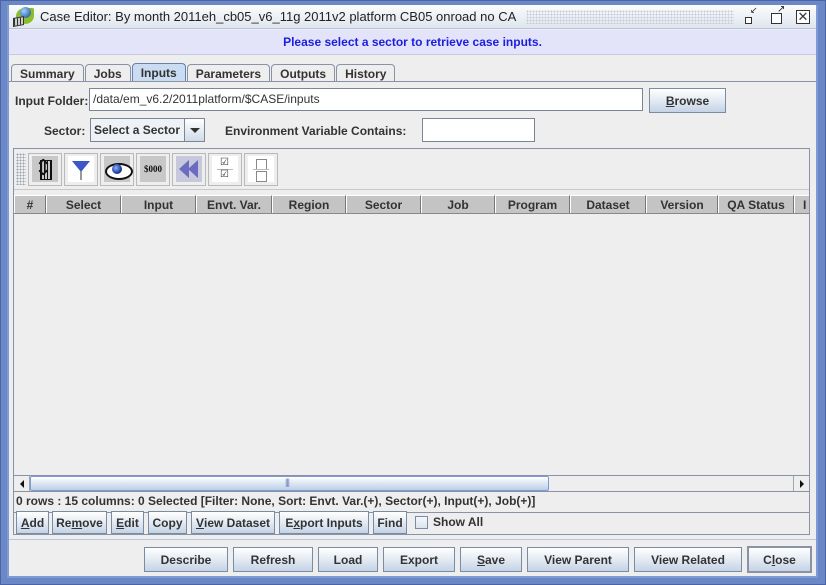 The image size is (826, 585). I want to click on sector-dropdown: Select a Sector, so click(147, 130).